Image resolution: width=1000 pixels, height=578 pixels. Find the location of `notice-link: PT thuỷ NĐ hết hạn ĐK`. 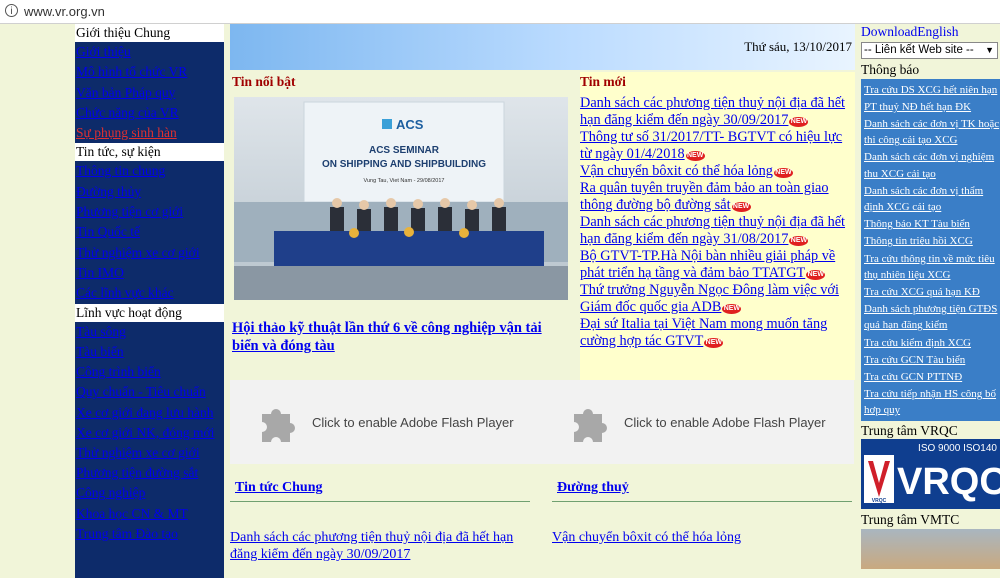

notice-link: PT thuỷ NĐ hết hạn ĐK is located at coordinates (932, 106).